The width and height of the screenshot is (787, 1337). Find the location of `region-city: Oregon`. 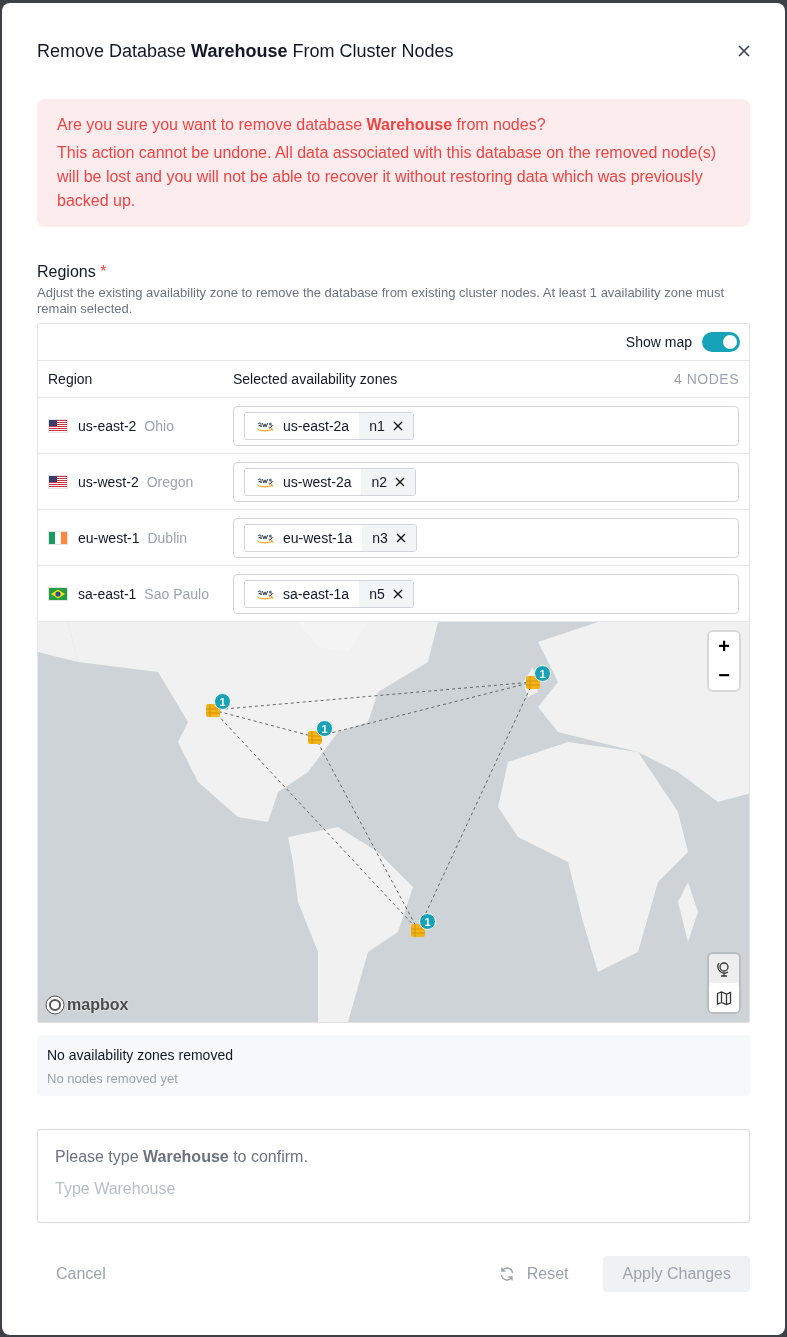

region-city: Oregon is located at coordinates (170, 481).